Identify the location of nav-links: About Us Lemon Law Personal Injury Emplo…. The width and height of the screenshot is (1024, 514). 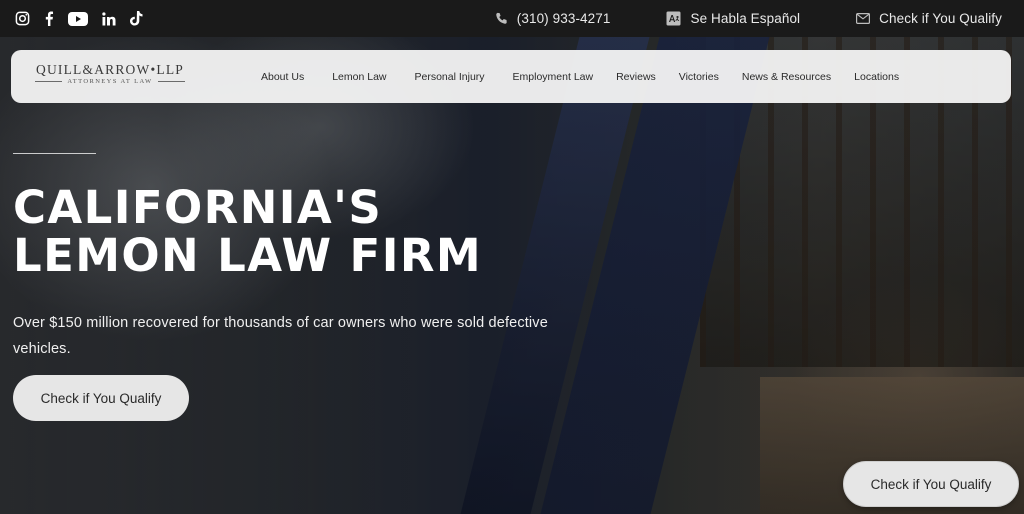
(580, 76).